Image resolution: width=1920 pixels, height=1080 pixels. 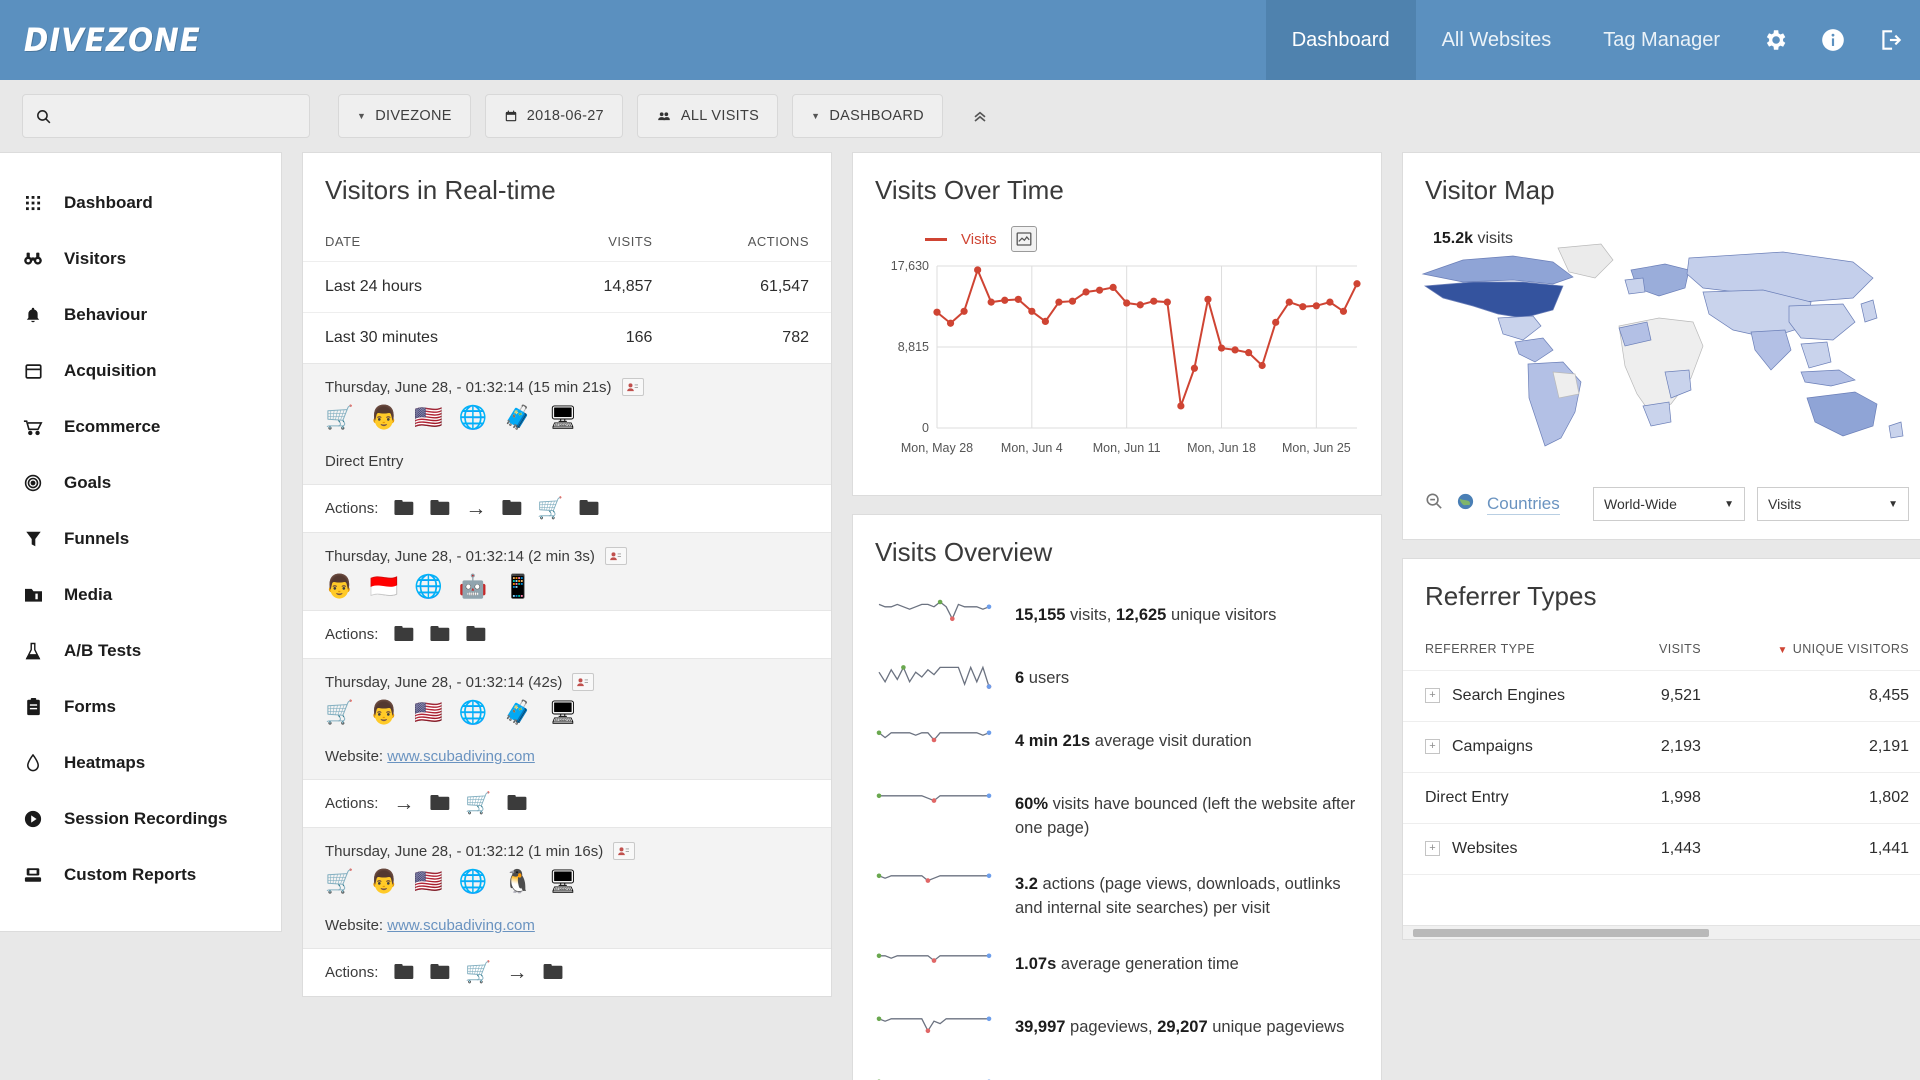 What do you see at coordinates (1661, 747) in the screenshot?
I see `table-row: + Campaigns 2,193 2,191` at bounding box center [1661, 747].